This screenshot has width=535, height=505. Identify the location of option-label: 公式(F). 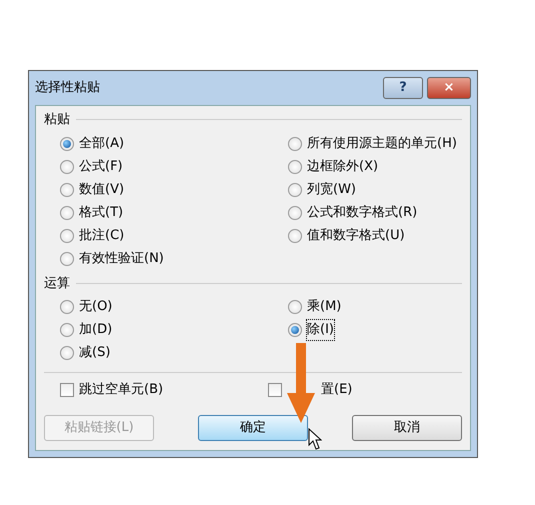
(101, 167).